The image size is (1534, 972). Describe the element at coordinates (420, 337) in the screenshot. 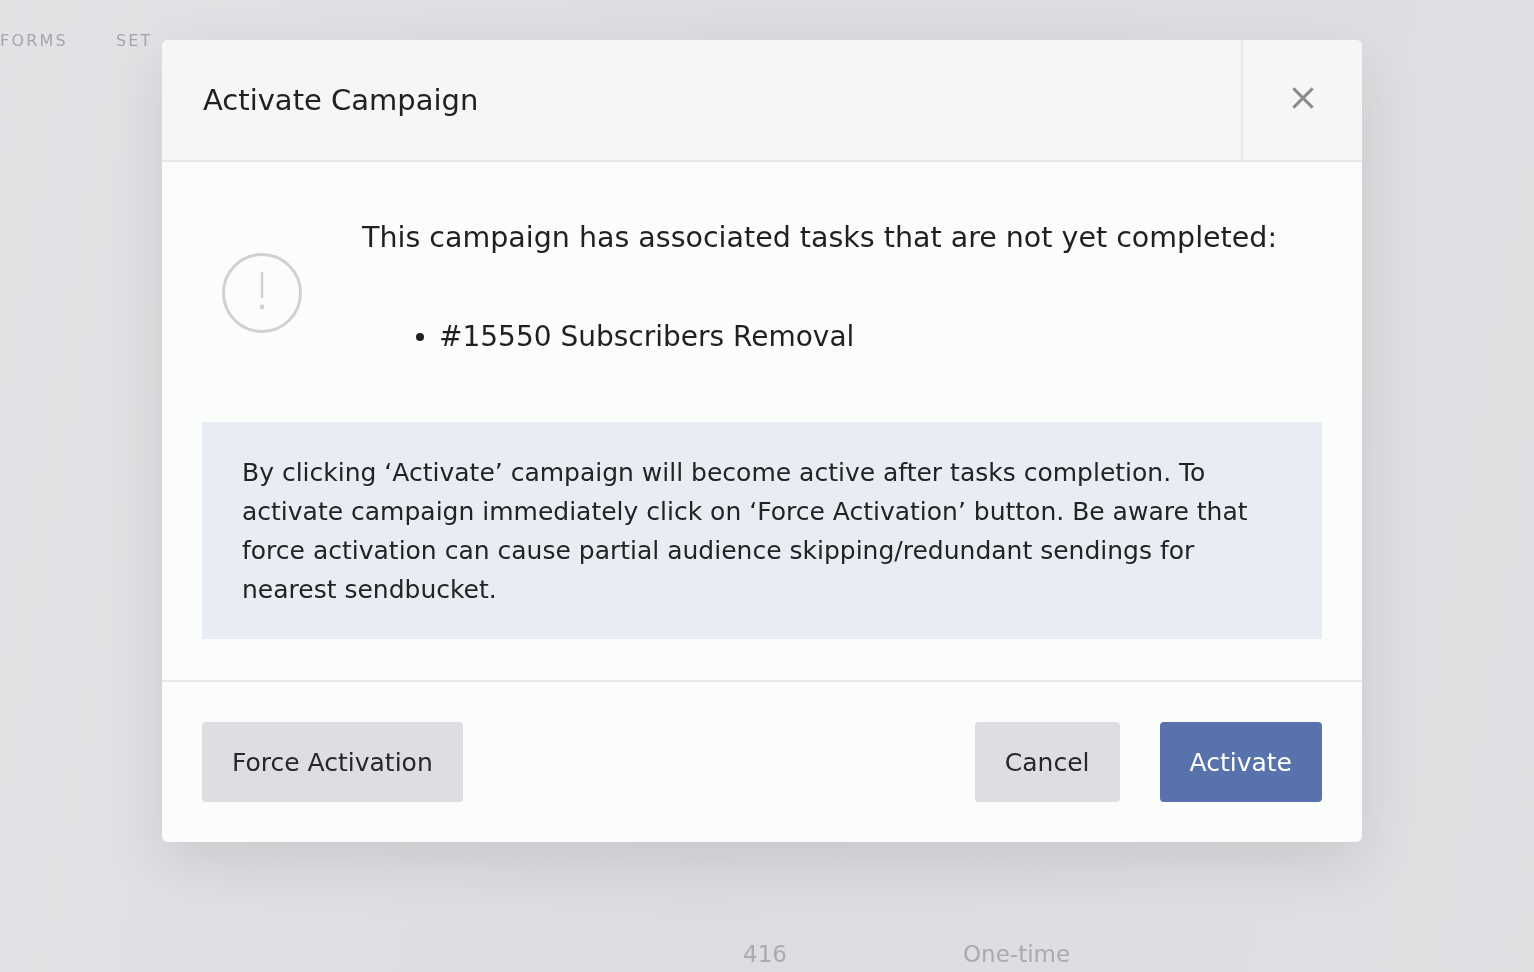

I see `bullet-icon` at that location.